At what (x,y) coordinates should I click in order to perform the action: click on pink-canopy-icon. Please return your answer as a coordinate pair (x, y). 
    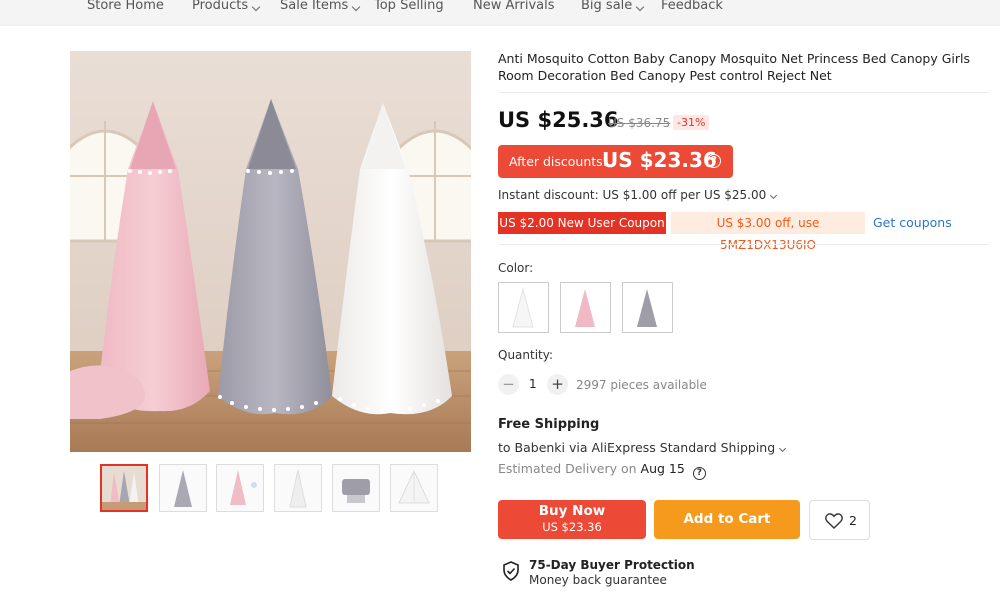
    Looking at the image, I should click on (585, 308).